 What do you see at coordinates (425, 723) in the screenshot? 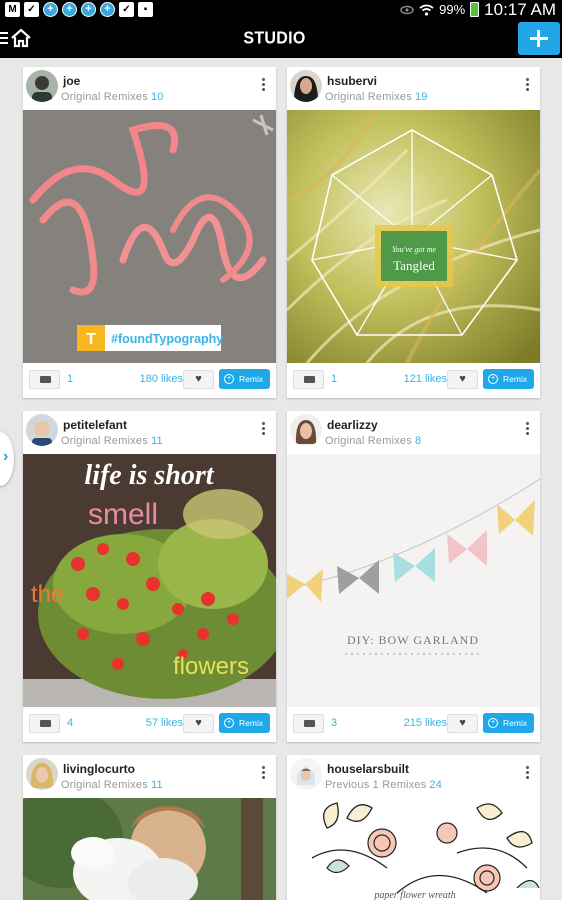
I see `likes-count: 215 likes` at bounding box center [425, 723].